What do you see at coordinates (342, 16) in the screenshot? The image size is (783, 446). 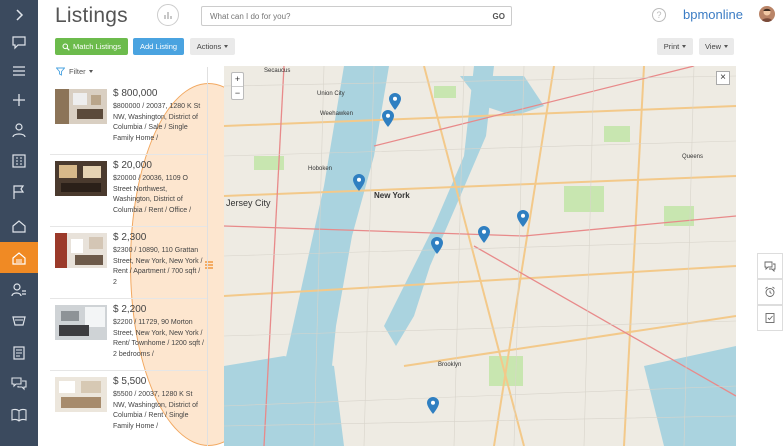 I see `command-input` at bounding box center [342, 16].